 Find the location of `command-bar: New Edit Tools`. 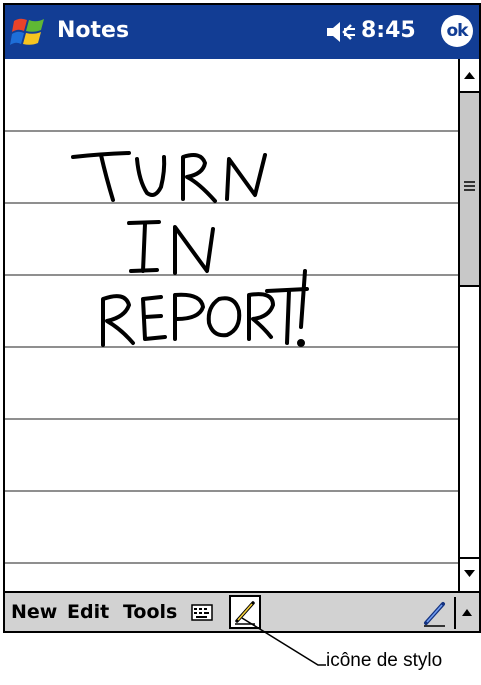

command-bar: New Edit Tools is located at coordinates (242, 611).